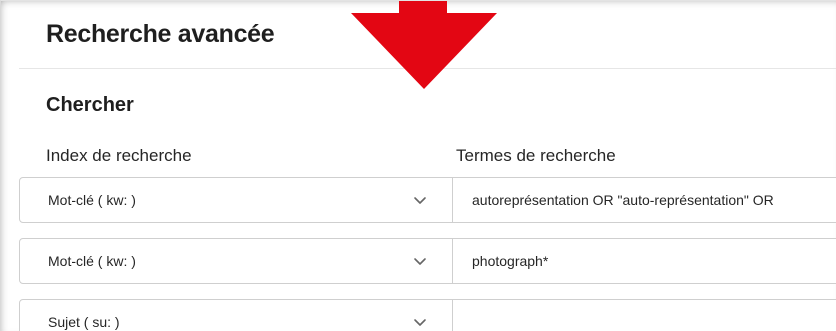 The height and width of the screenshot is (331, 836). Describe the element at coordinates (536, 155) in the screenshot. I see `terms-column-label: Termes de recherche` at that location.